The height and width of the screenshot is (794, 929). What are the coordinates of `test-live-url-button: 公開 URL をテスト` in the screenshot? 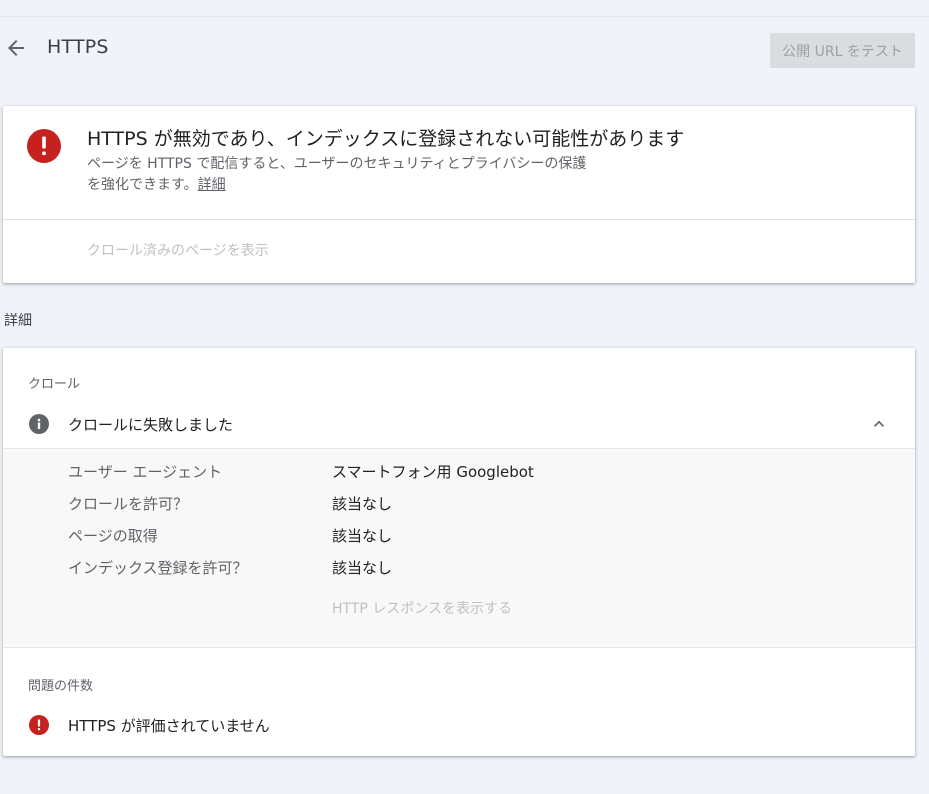 It's located at (842, 50).